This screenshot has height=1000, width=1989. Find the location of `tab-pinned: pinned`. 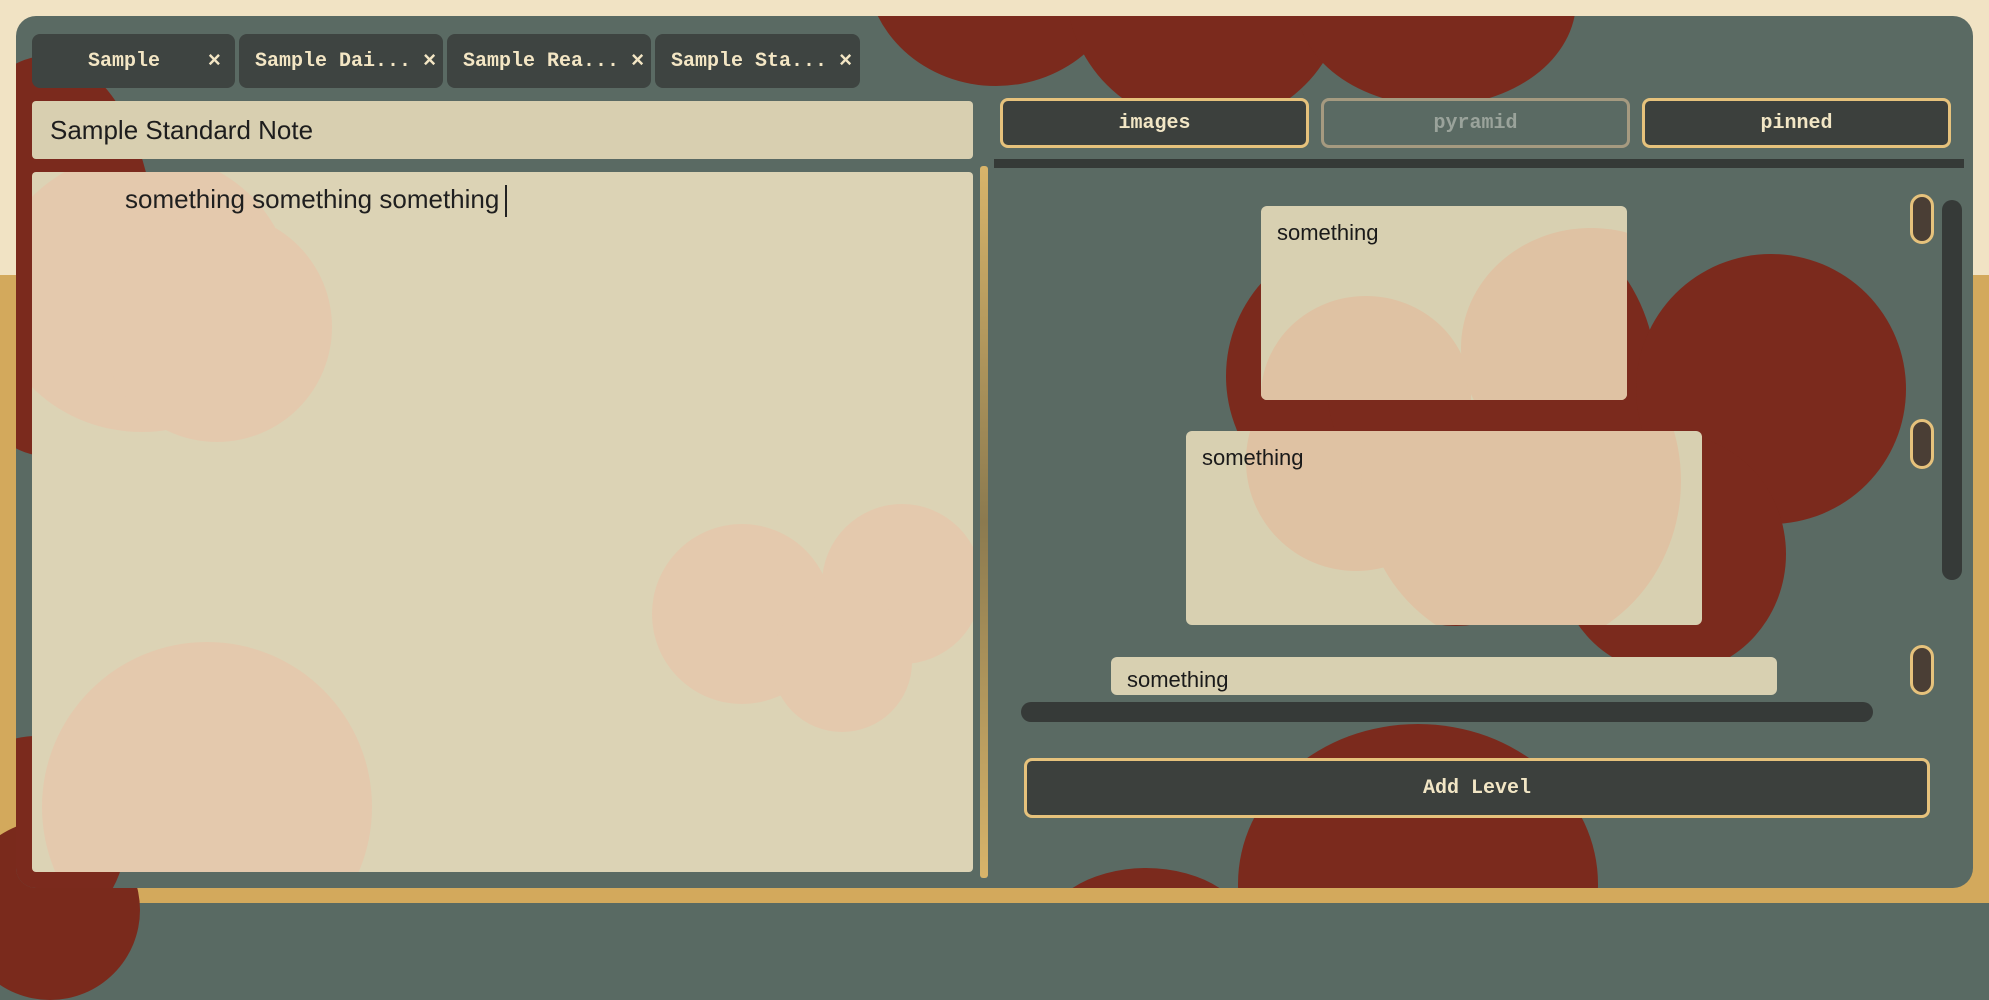

tab-pinned: pinned is located at coordinates (1796, 123).